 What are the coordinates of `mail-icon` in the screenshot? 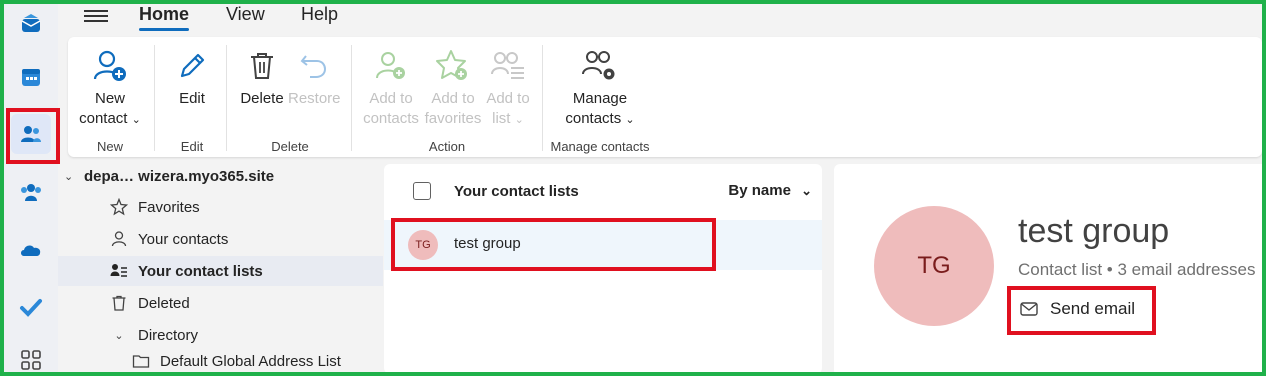 It's located at (31, 23).